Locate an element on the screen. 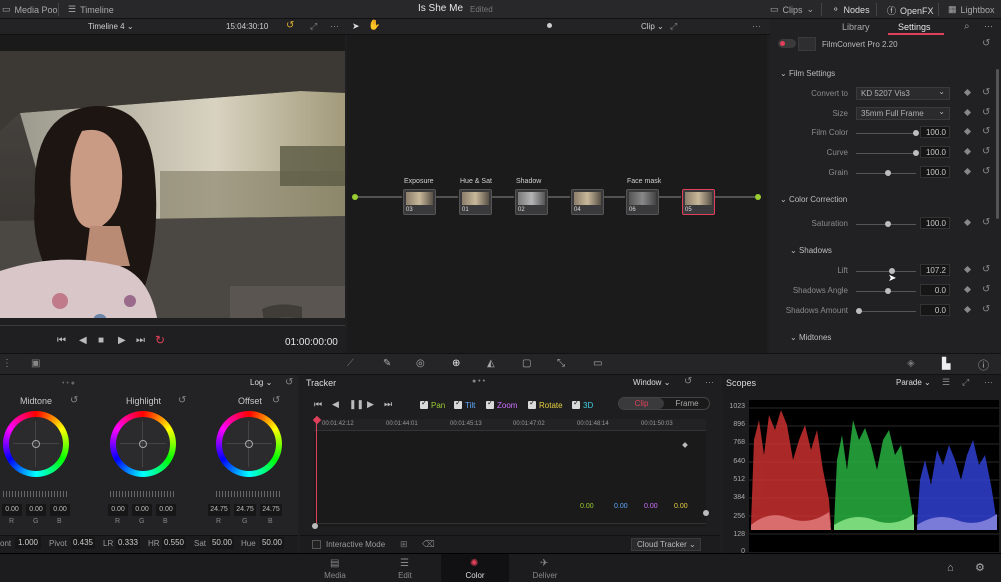 This screenshot has width=1001, height=582. delete-point-icon: ⌫ is located at coordinates (428, 544).